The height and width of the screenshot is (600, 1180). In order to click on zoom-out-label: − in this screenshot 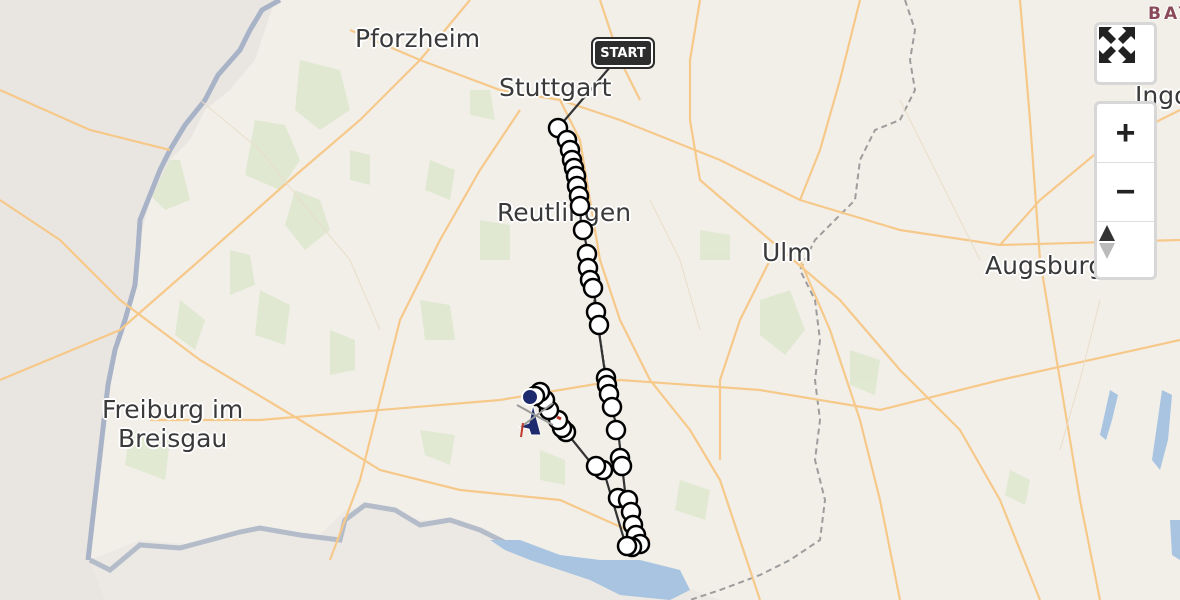, I will do `click(1125, 191)`.